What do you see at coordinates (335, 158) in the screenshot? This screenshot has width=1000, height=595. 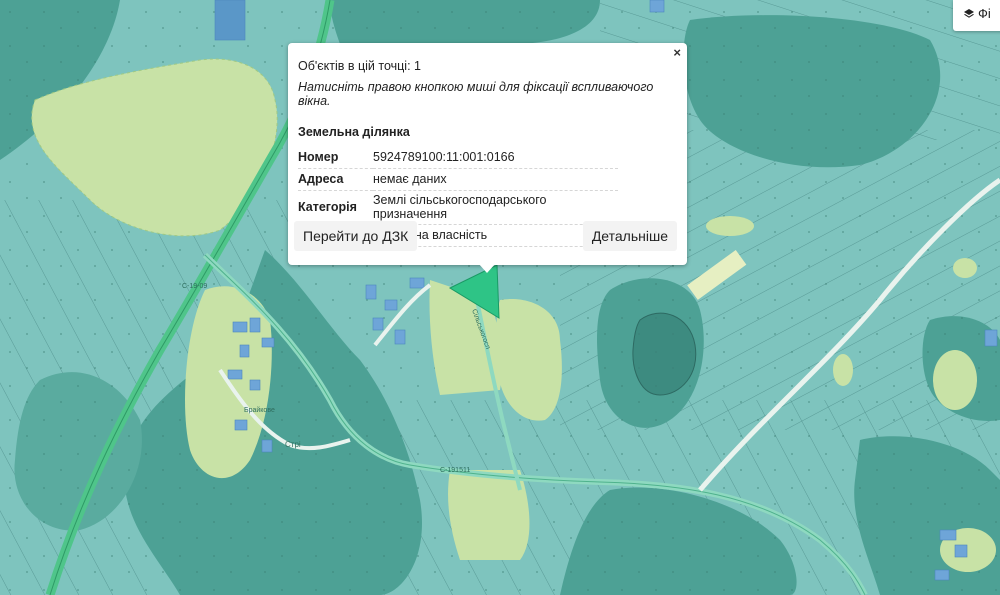 I see `attr-key: Номер` at bounding box center [335, 158].